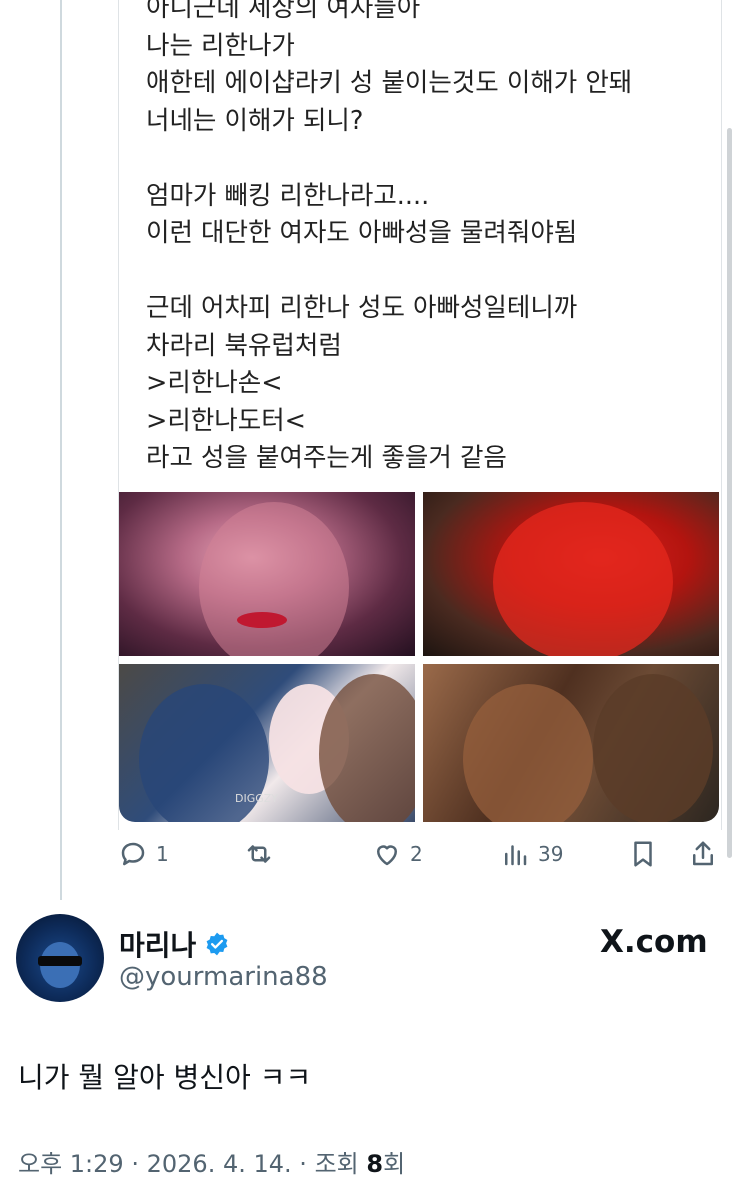  I want to click on user-handle: @yourmarina88, so click(223, 977).